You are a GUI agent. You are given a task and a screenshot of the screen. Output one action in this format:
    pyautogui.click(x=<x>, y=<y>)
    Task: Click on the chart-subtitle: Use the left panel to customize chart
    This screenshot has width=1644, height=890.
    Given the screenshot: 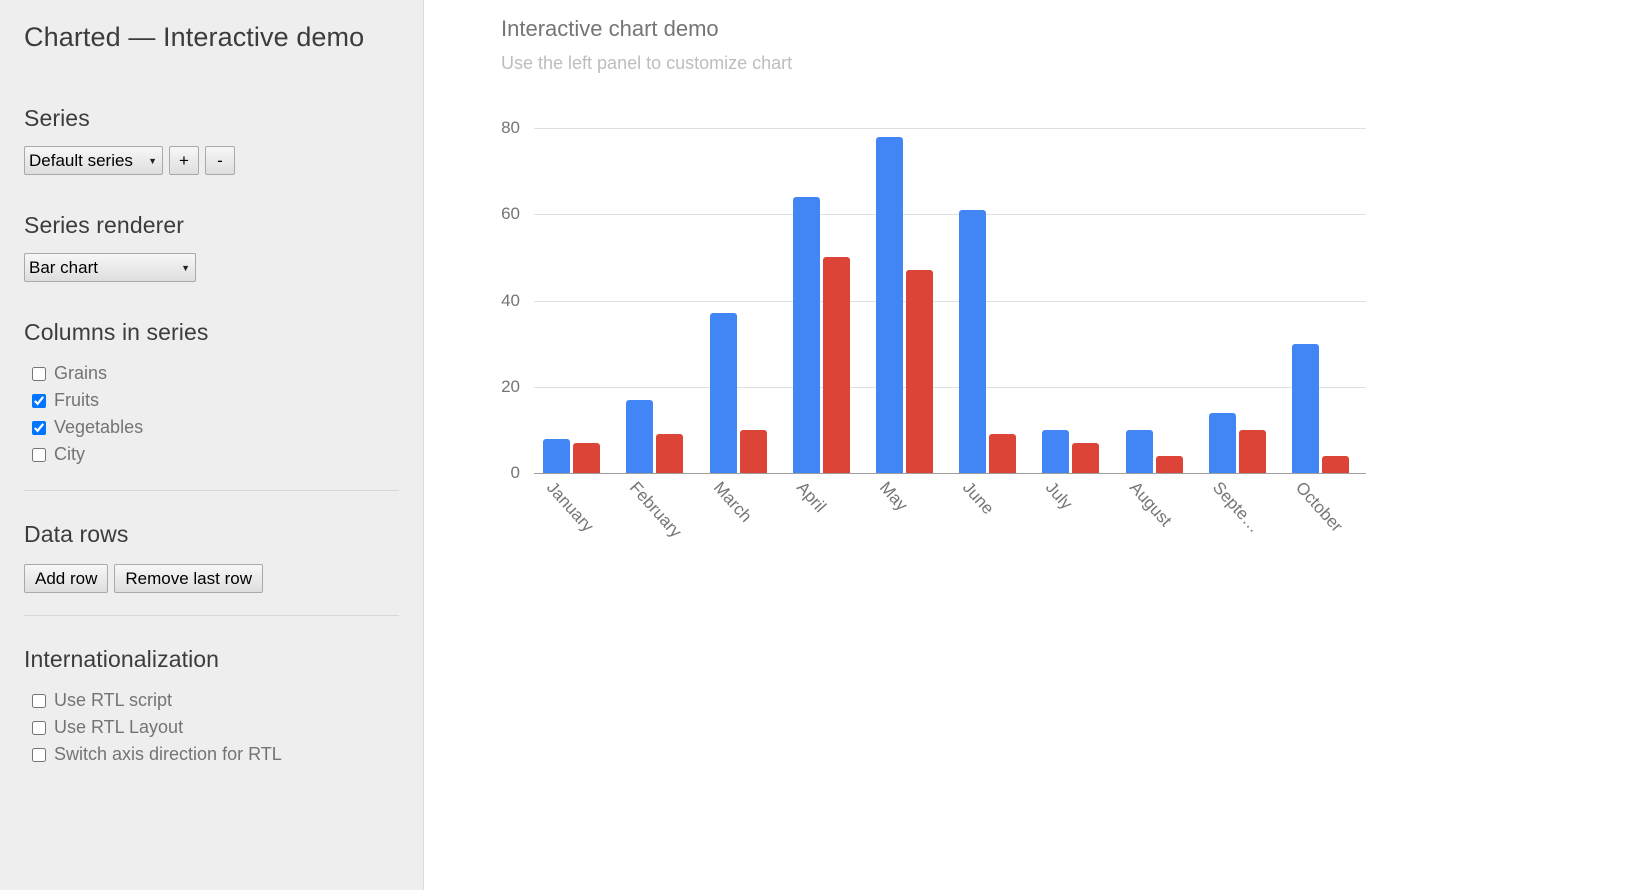 What is the action you would take?
    pyautogui.click(x=647, y=63)
    